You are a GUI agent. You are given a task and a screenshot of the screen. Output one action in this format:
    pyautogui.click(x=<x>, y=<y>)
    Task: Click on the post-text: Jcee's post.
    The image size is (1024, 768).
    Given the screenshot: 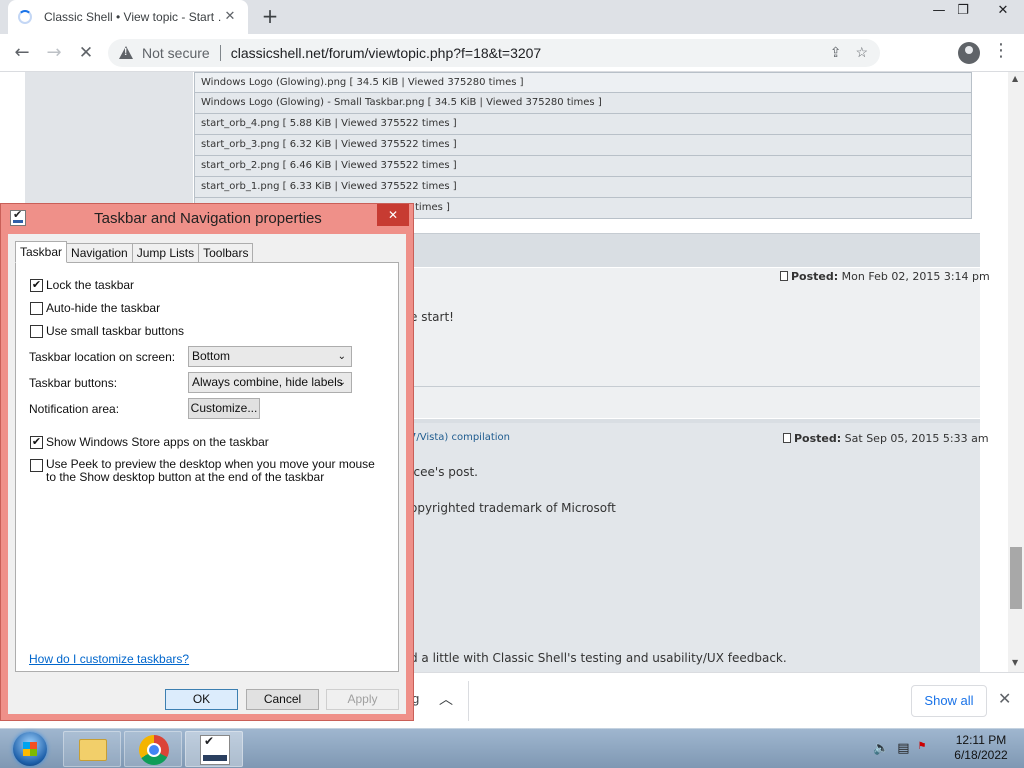 What is the action you would take?
    pyautogui.click(x=444, y=472)
    